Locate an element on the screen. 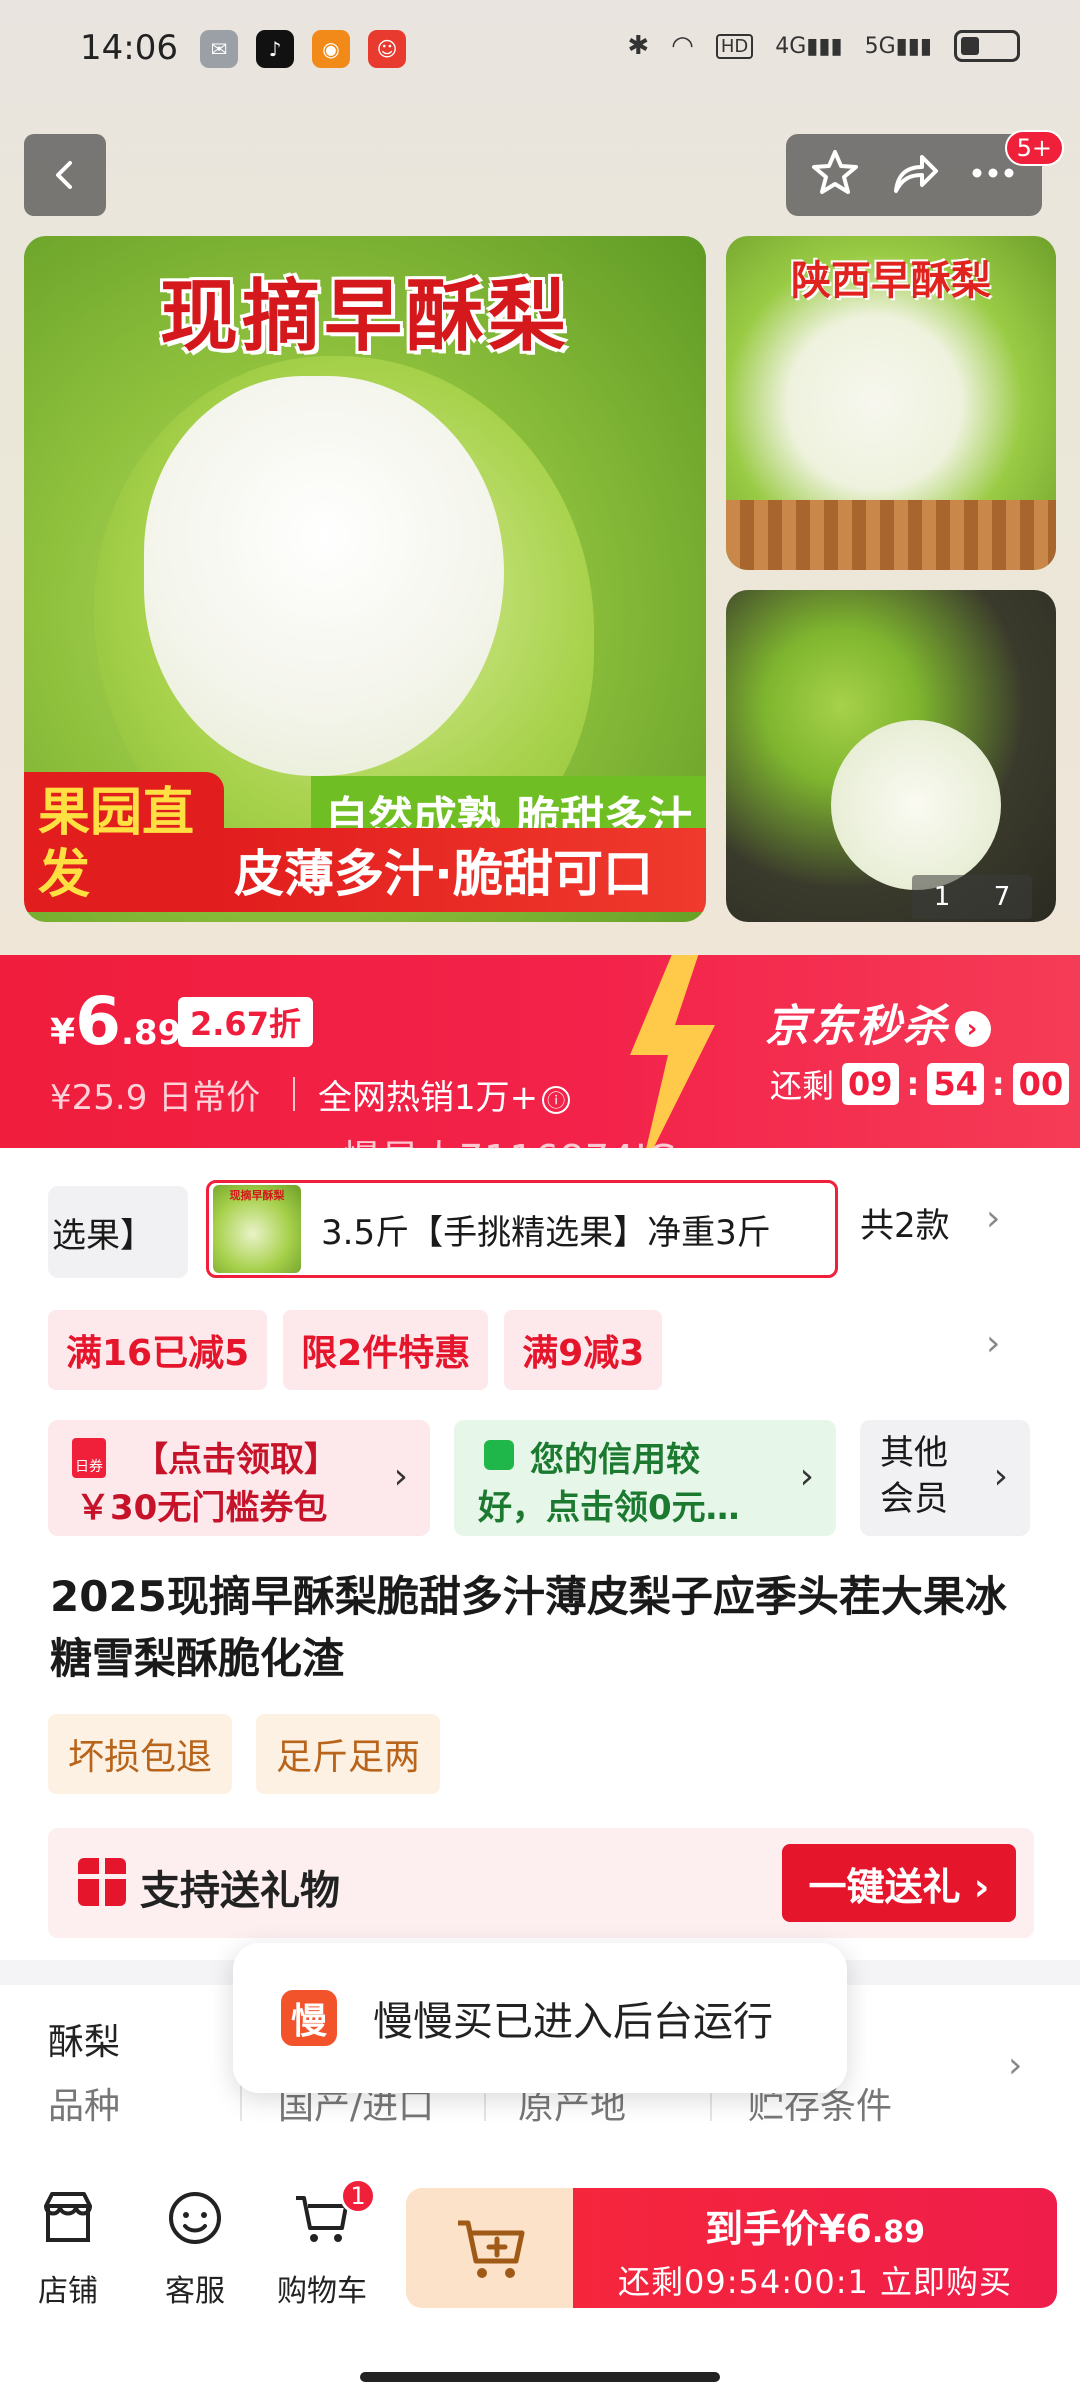 The width and height of the screenshot is (1080, 2400). promo-tag: 满16已减5 is located at coordinates (158, 1350).